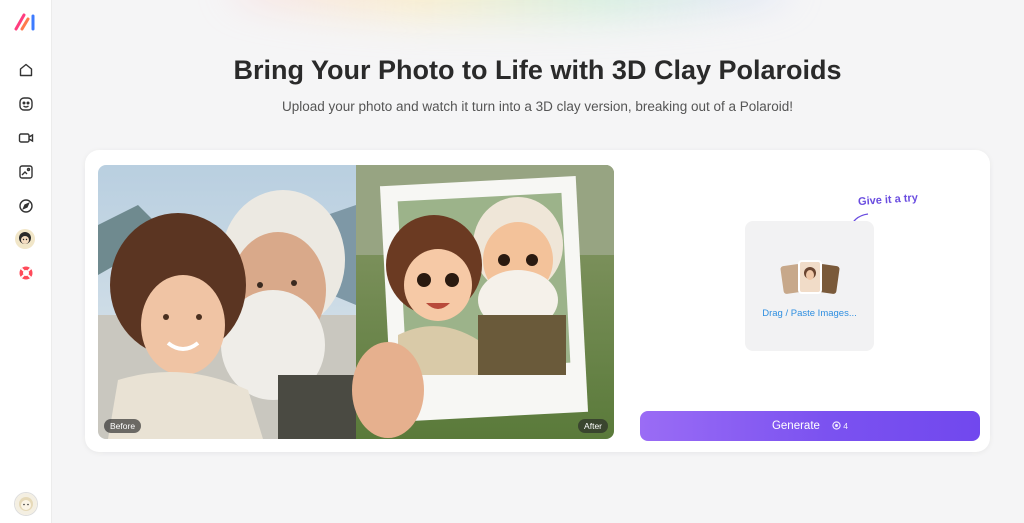 The image size is (1024, 523). I want to click on sidebar, so click(26, 261).